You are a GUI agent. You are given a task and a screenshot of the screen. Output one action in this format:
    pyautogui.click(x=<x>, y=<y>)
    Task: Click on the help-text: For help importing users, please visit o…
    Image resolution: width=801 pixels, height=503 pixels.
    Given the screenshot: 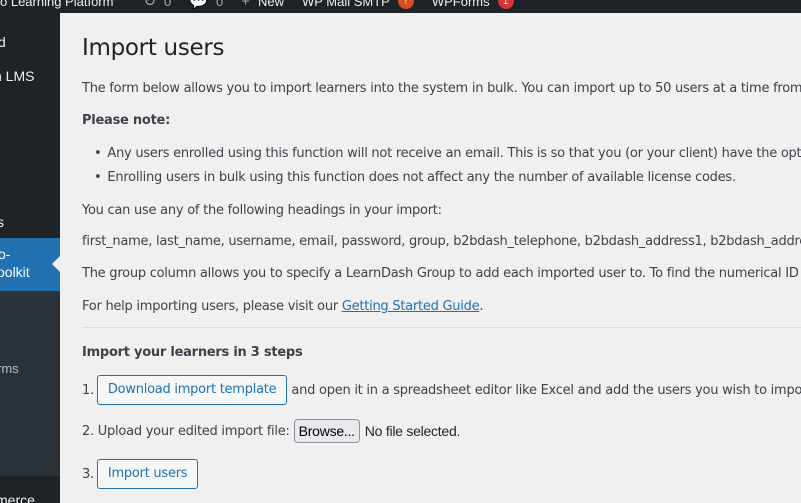 What is the action you would take?
    pyautogui.click(x=283, y=306)
    